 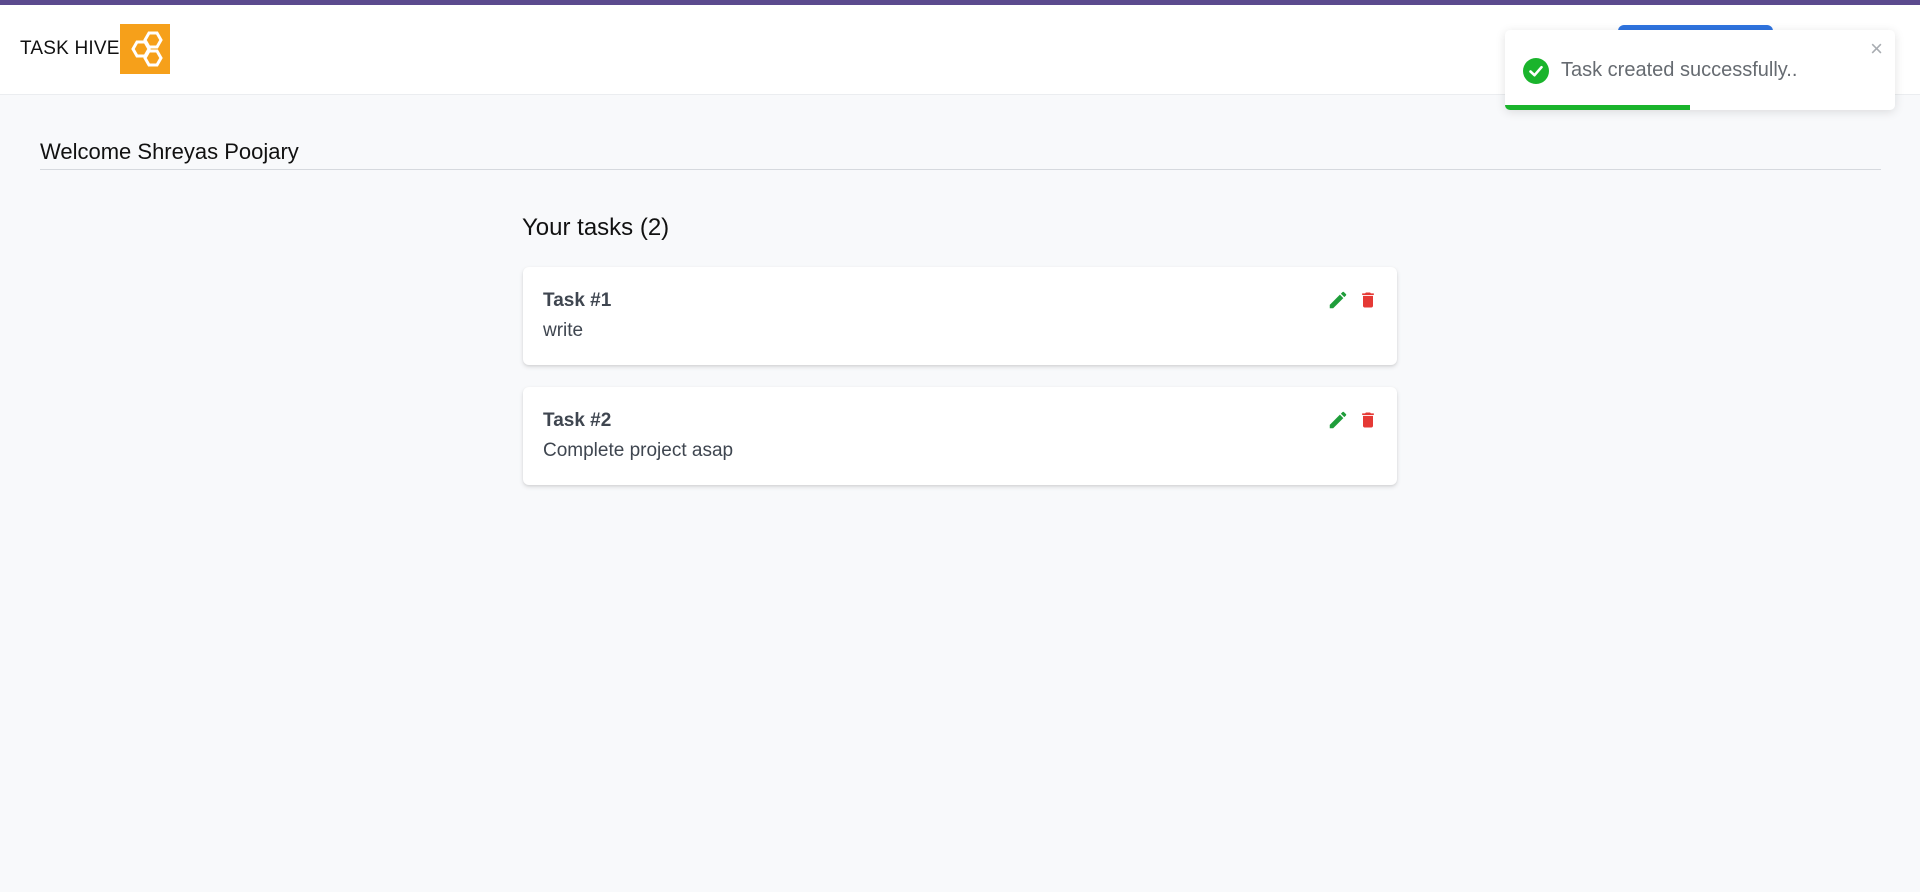 I want to click on brand: TASK HIVE, so click(x=95, y=49).